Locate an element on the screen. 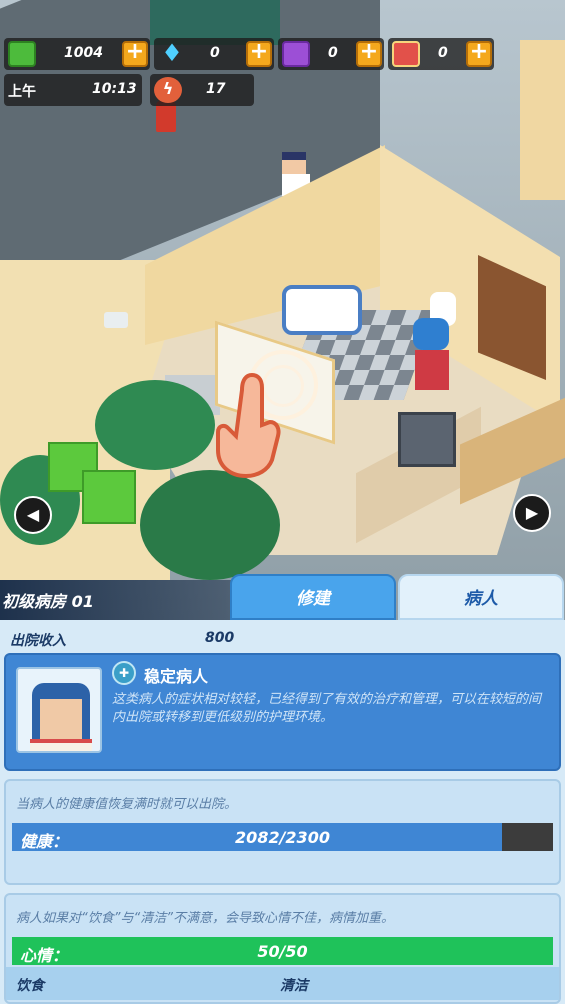 Image resolution: width=565 pixels, height=1004 pixels. status-title: 稳定病人 is located at coordinates (176, 676).